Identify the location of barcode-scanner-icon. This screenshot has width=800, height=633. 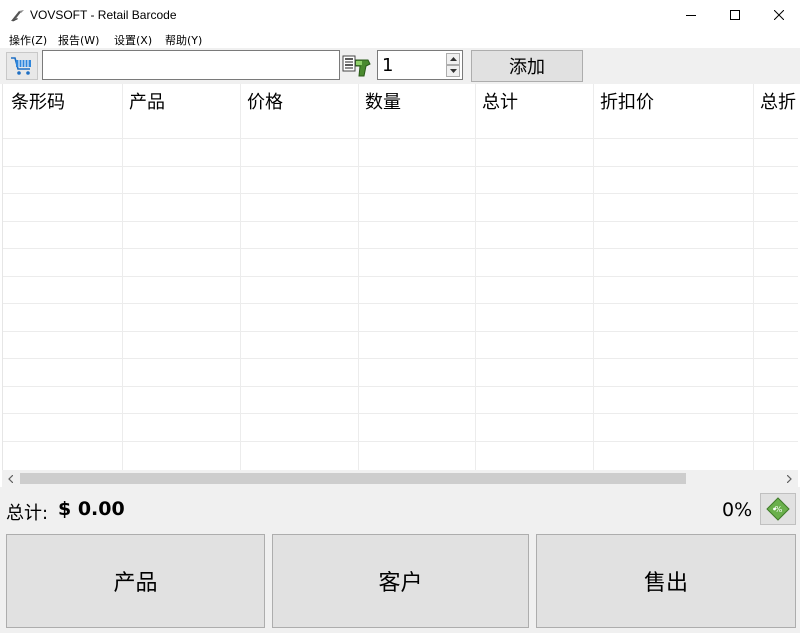
(358, 66).